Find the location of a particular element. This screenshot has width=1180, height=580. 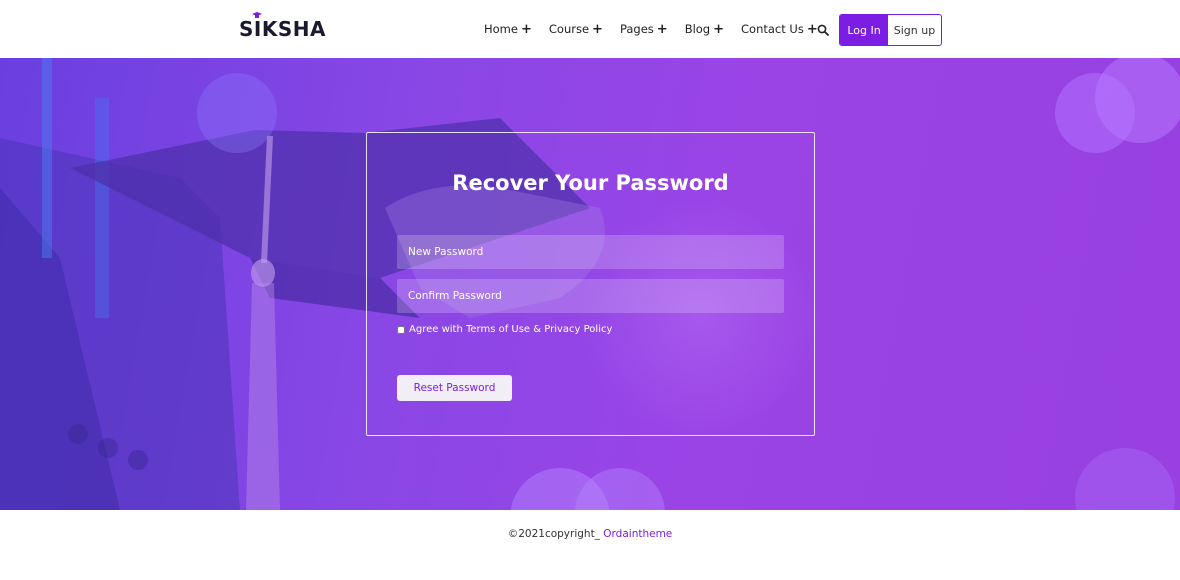

agree-terms-label: Agree with Terms of Use & Privacy Policy is located at coordinates (504, 329).